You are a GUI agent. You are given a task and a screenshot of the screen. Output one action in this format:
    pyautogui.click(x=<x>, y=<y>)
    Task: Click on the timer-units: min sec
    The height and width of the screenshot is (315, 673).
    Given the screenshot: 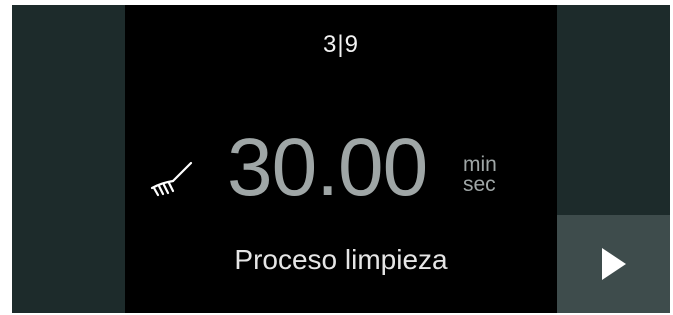 What is the action you would take?
    pyautogui.click(x=480, y=174)
    